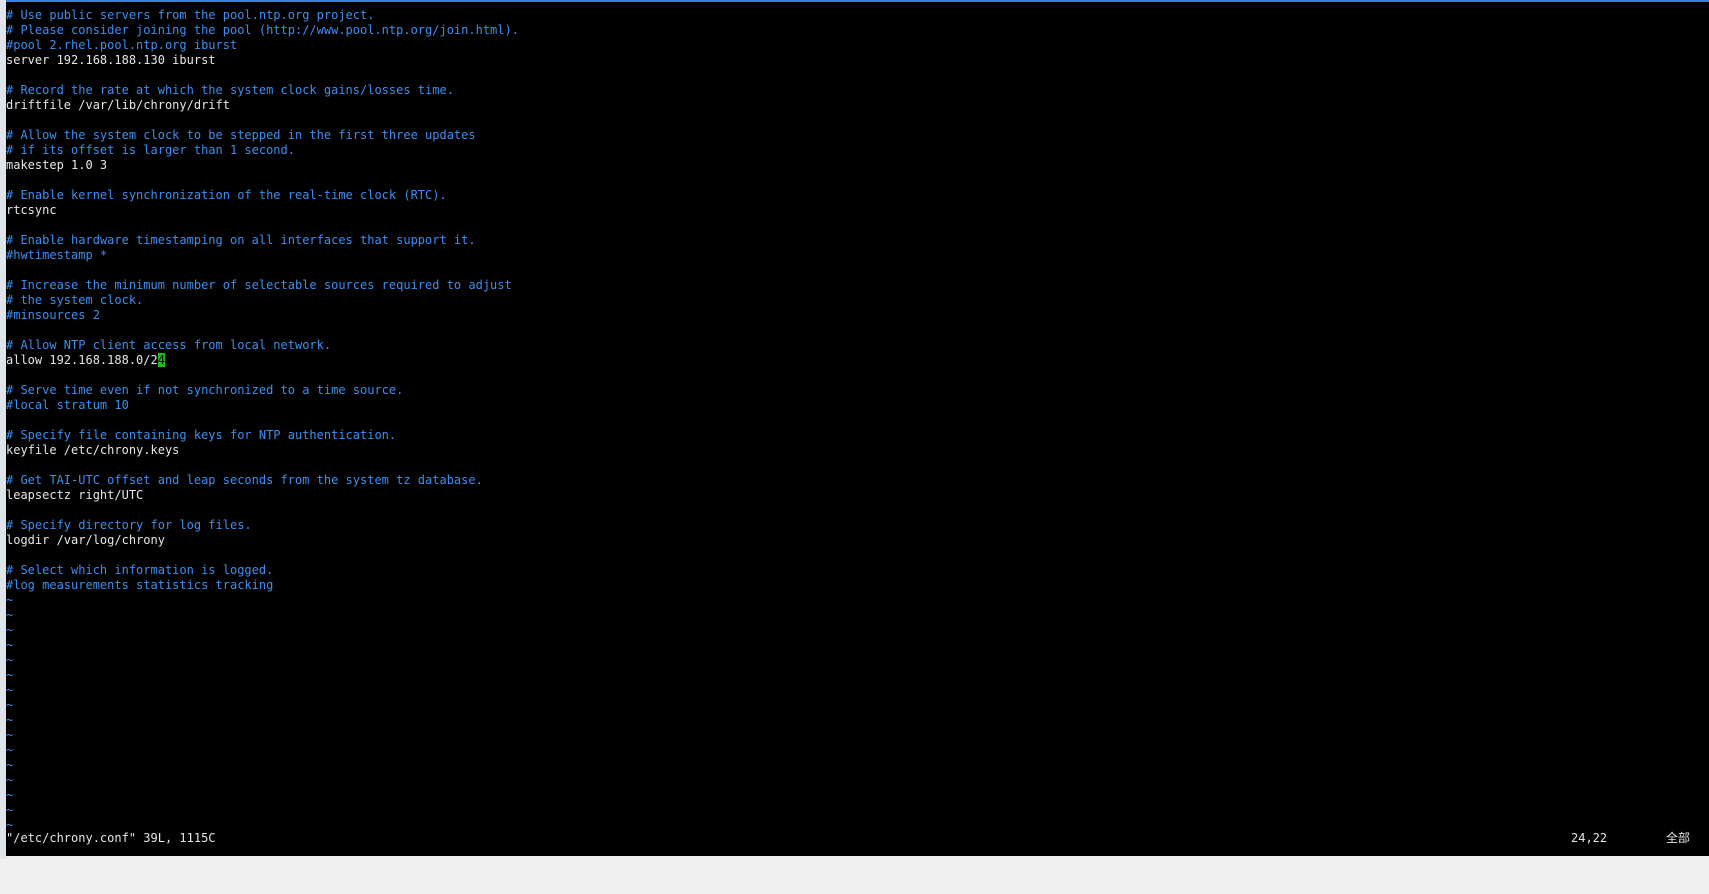 The height and width of the screenshot is (894, 1709). I want to click on editor-line: allow 192.168.188.0/24, so click(851, 360).